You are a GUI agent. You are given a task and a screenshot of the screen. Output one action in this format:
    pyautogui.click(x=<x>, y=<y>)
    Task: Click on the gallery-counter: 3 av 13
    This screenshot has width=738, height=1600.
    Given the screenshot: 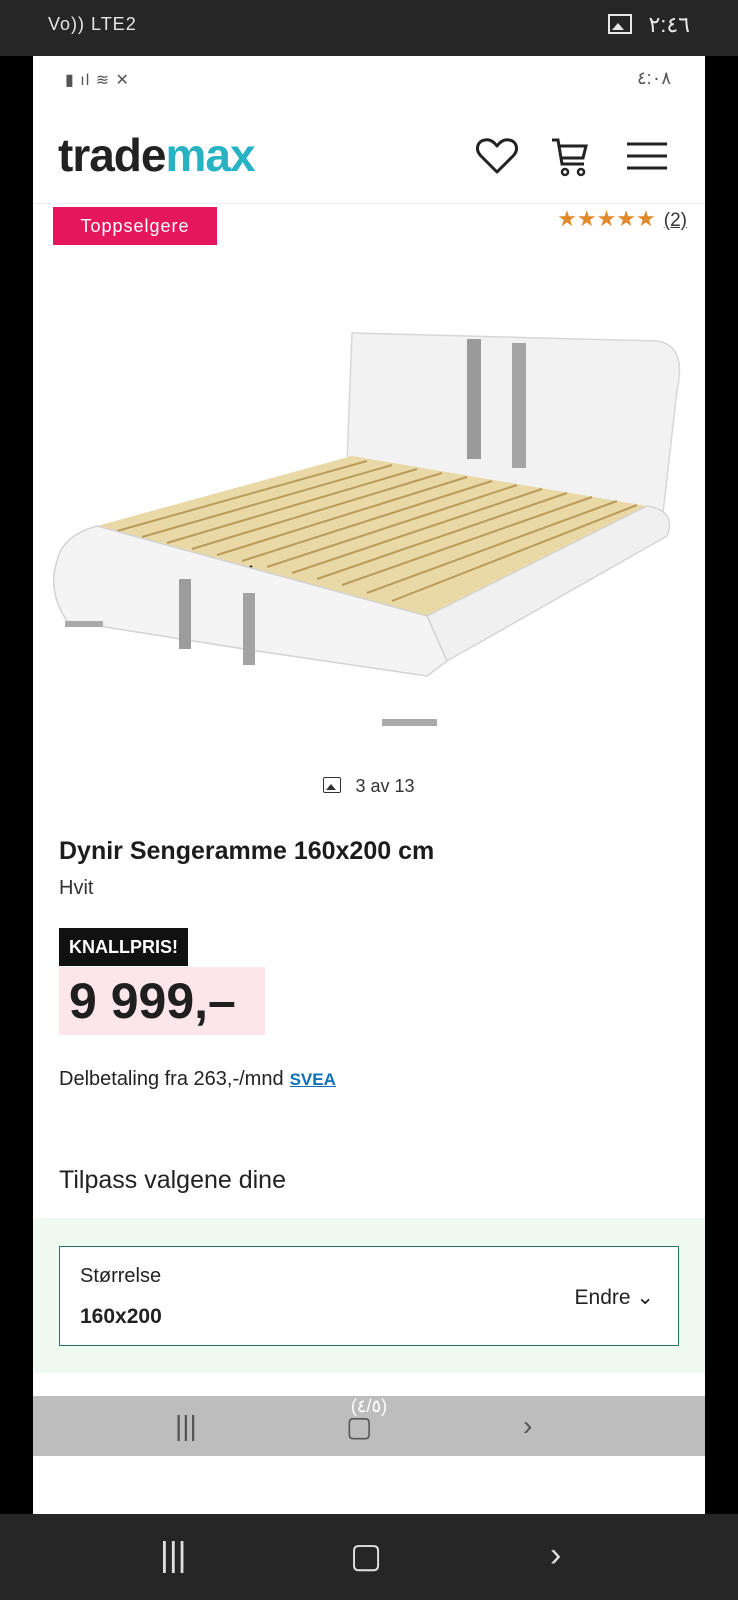 What is the action you would take?
    pyautogui.click(x=369, y=786)
    